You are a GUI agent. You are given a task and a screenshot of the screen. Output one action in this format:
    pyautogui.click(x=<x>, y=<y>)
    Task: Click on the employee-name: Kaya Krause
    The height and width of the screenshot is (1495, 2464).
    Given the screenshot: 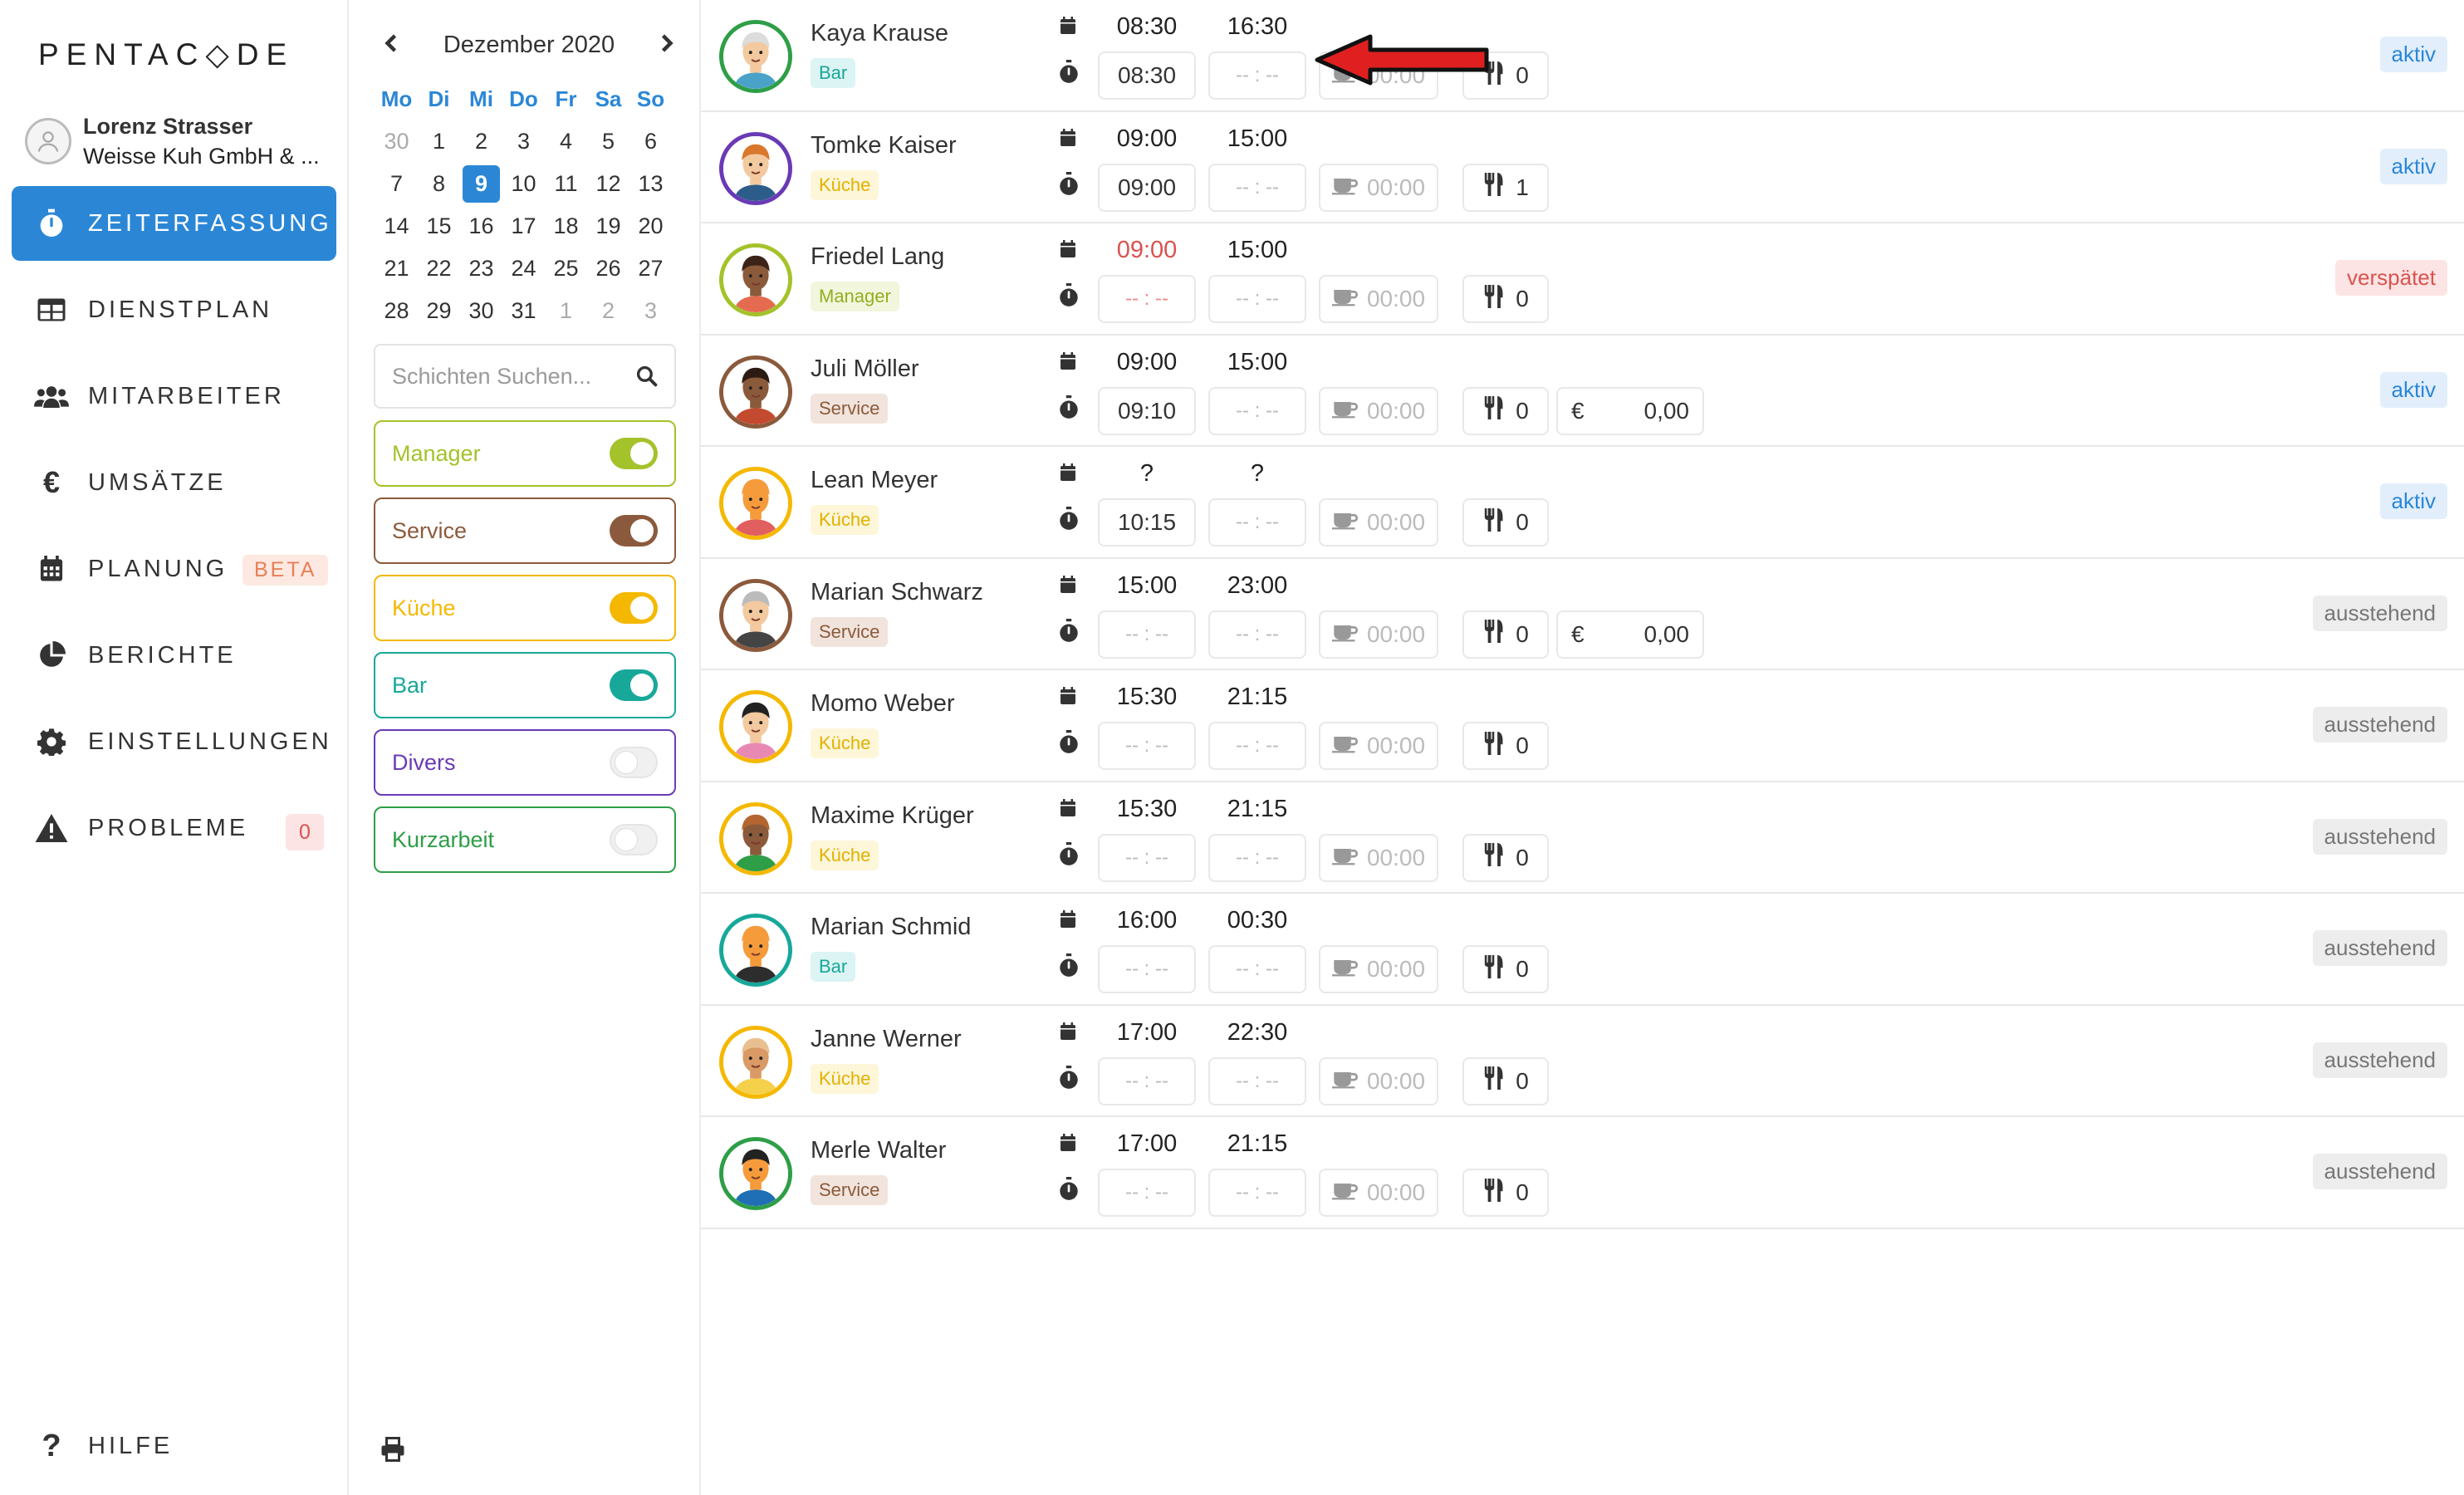 What is the action you would take?
    pyautogui.click(x=879, y=33)
    